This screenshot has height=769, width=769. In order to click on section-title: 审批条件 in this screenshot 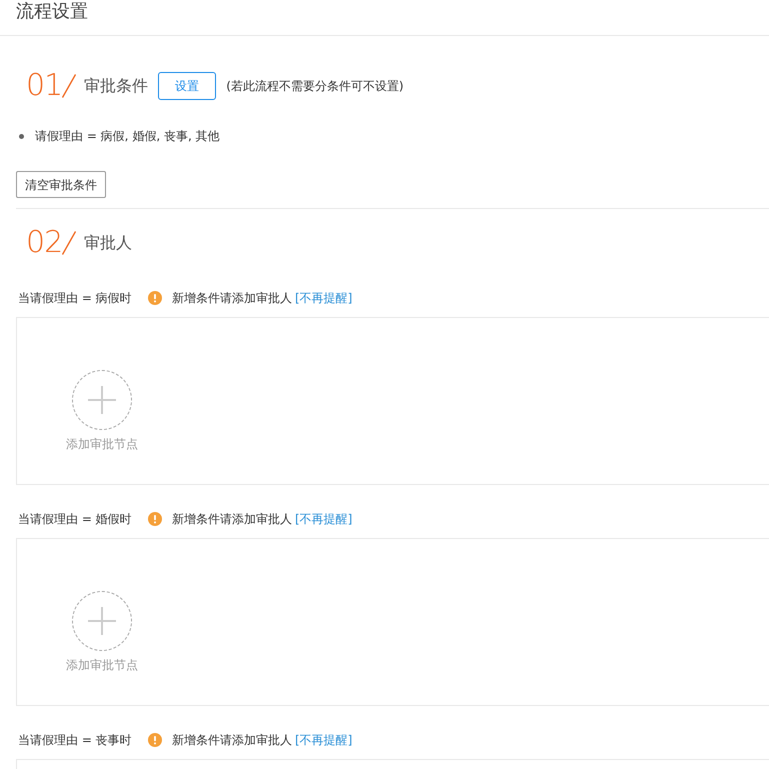, I will do `click(116, 86)`.